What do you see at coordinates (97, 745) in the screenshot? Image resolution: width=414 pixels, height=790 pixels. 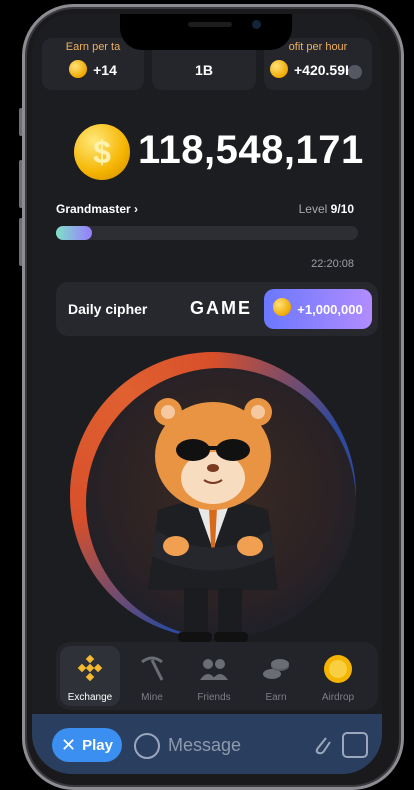 I see `play-button-label: Play` at bounding box center [97, 745].